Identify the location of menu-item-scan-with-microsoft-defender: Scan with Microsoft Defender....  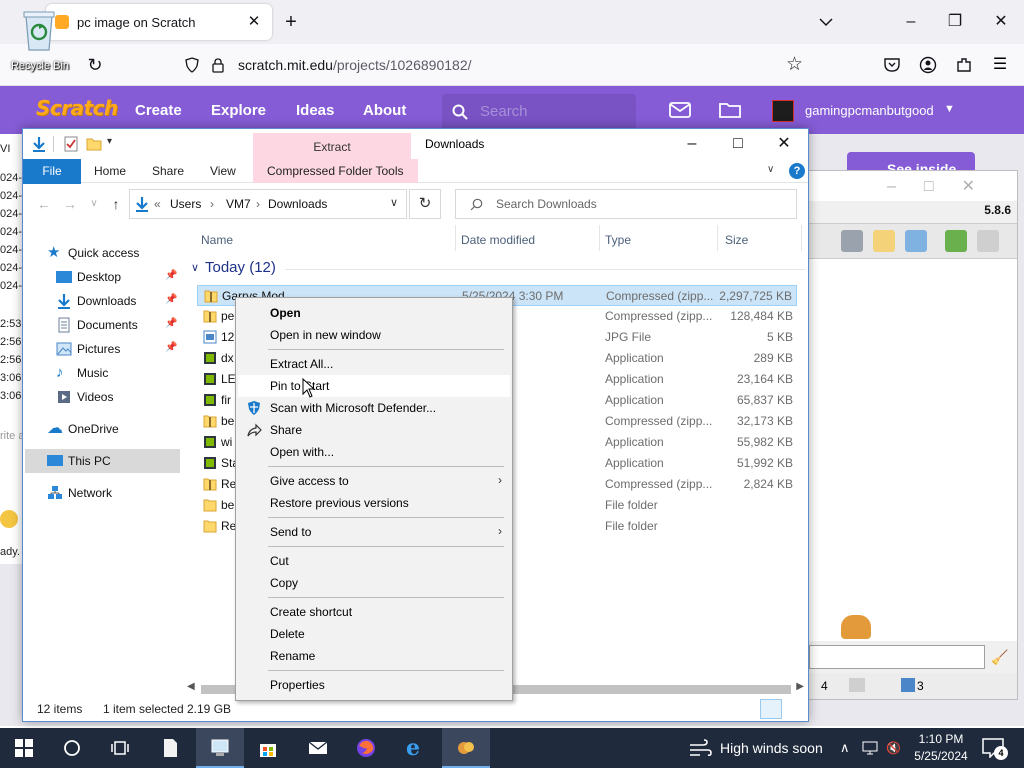
(374, 408).